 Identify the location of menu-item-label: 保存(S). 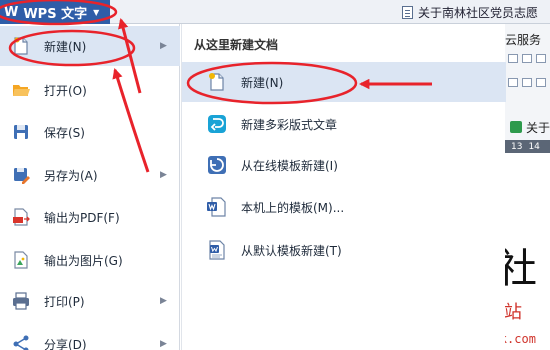
(64, 132).